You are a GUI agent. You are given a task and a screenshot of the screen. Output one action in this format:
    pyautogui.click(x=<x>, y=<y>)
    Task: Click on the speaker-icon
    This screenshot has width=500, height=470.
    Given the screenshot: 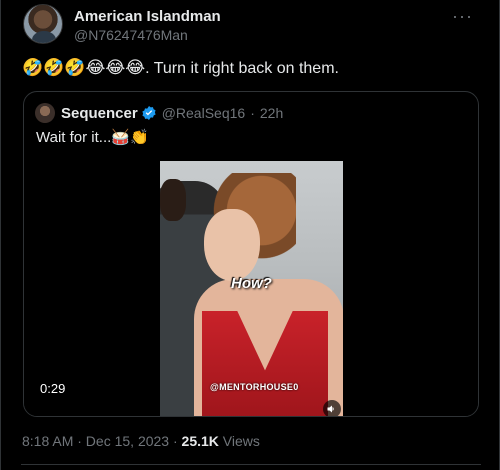 What is the action you would take?
    pyautogui.click(x=332, y=408)
    